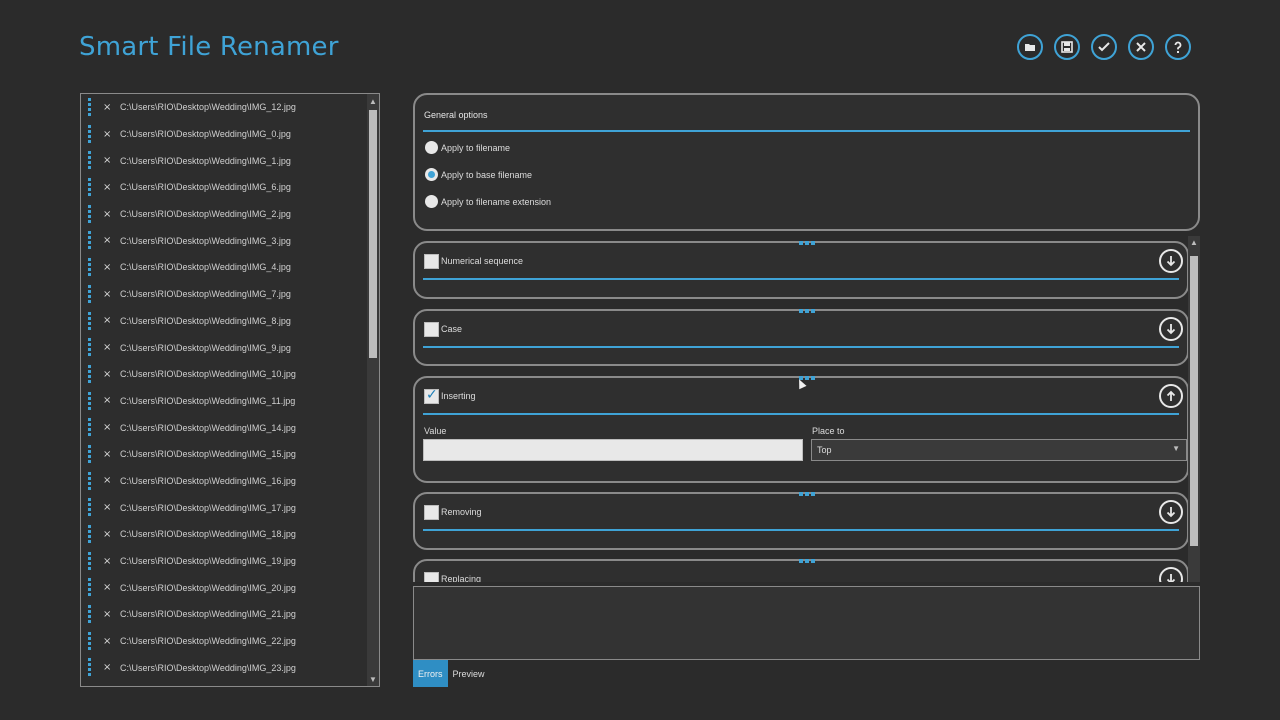 This screenshot has width=1280, height=720. I want to click on file-list-item: × C:\Users\RIO\Desktop\Wedding\IMG_16.jpg, so click(230, 481).